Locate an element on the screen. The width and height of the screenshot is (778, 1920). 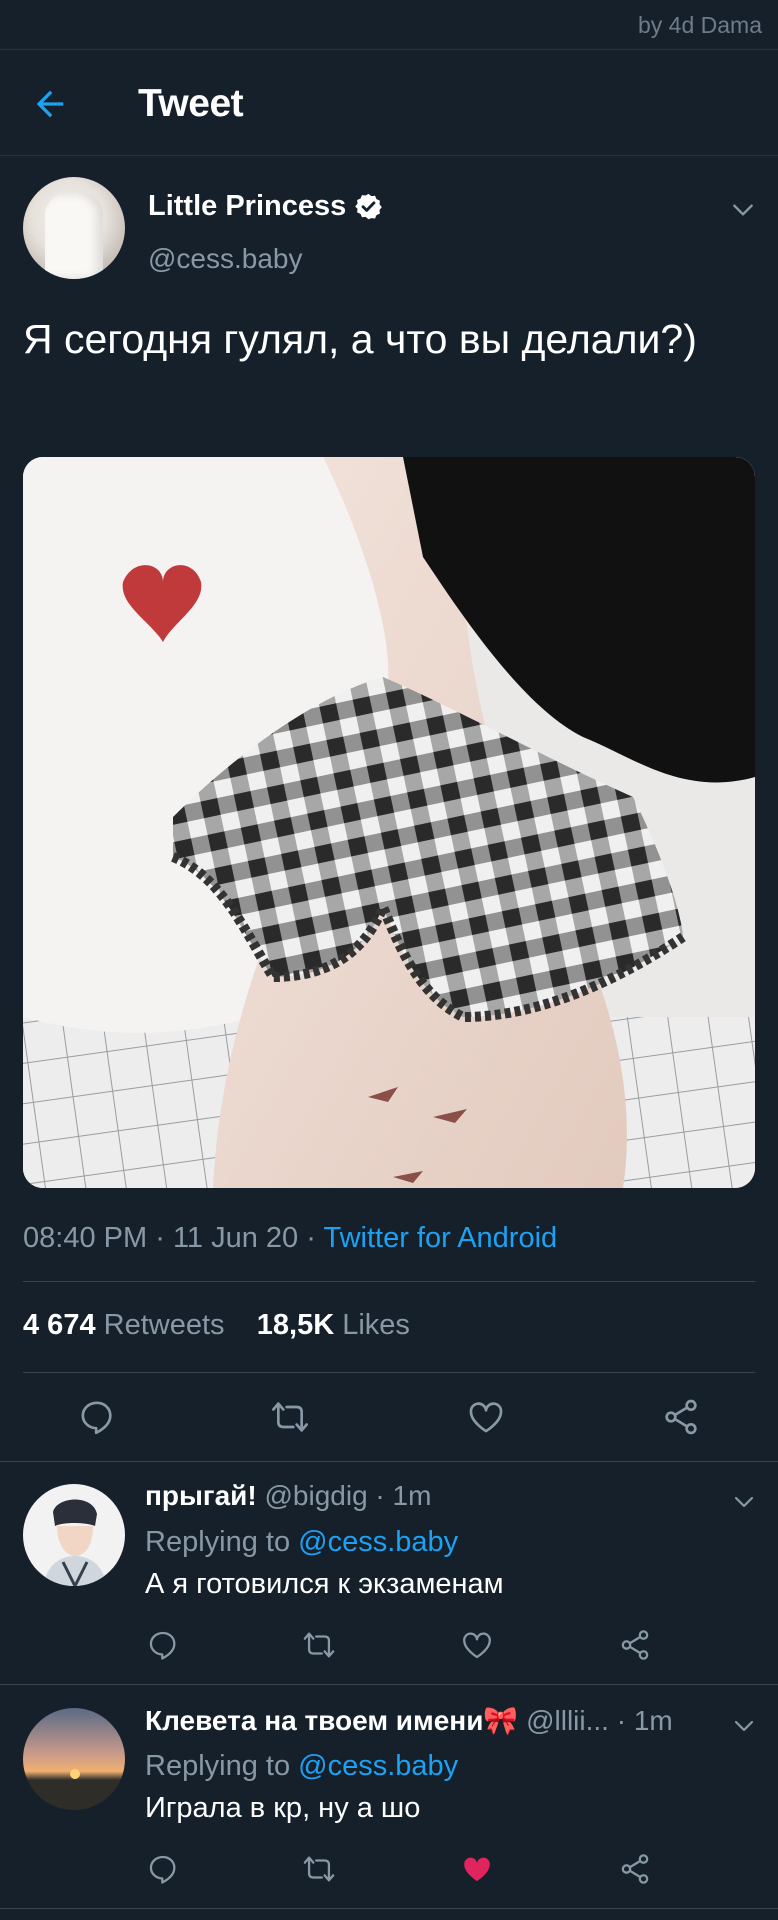
reply-text: Играла в кр, ну а шо is located at coordinates (283, 1808).